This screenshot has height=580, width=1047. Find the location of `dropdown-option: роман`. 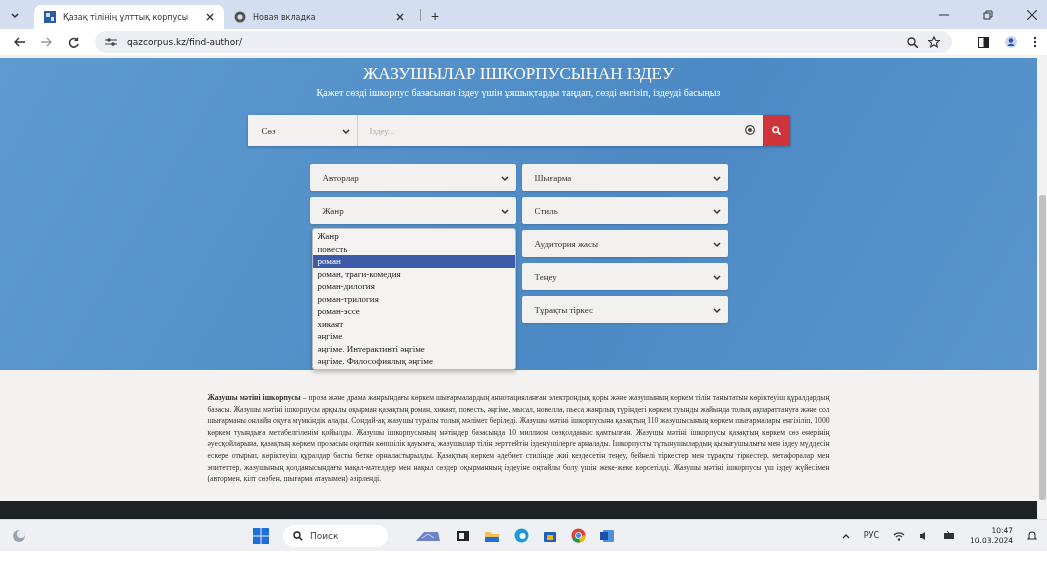

dropdown-option: роман is located at coordinates (413, 261).